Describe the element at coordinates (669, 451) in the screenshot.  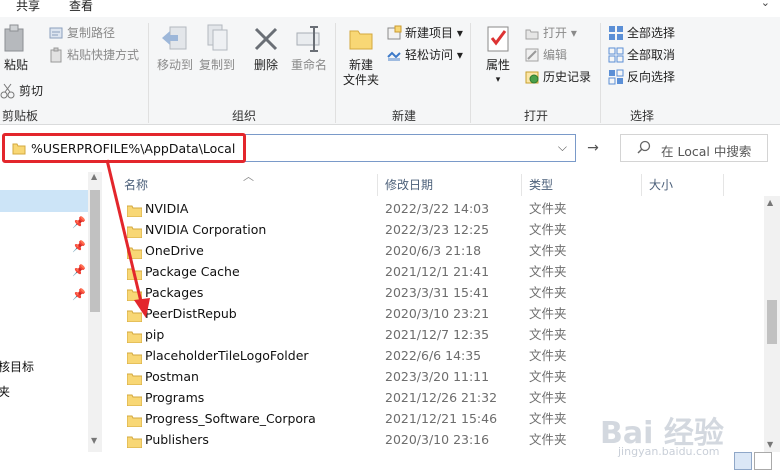
I see `watermark-url: jingyan.baidu.com` at that location.